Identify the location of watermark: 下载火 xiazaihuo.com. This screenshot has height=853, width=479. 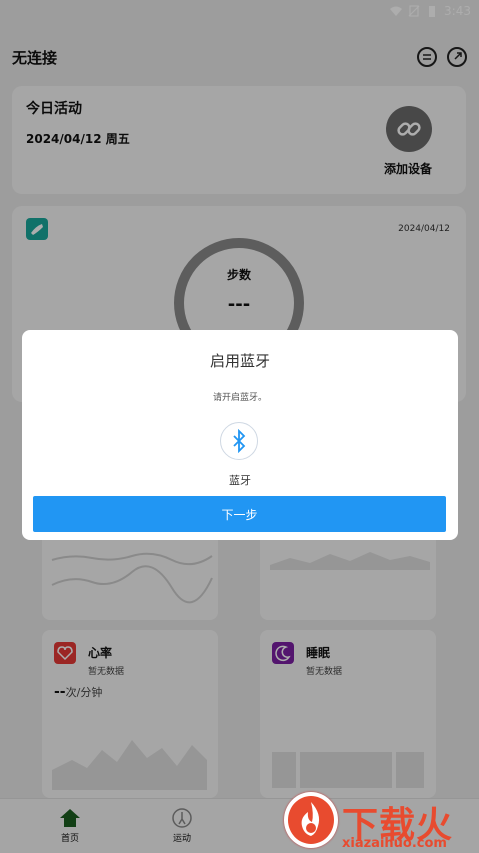
(379, 821).